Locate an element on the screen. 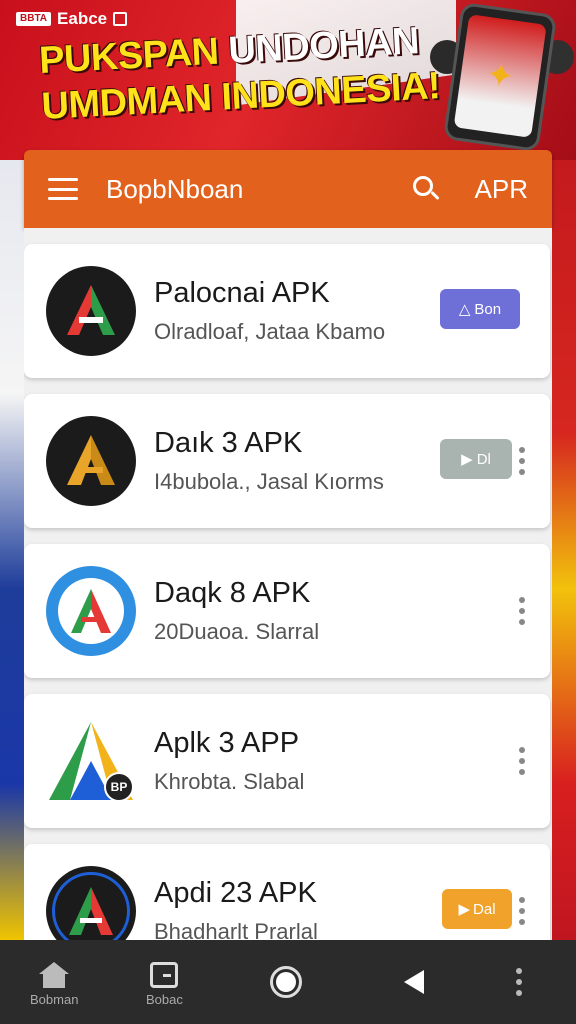 This screenshot has height=1024, width=576. play-button: ▶ Dl is located at coordinates (476, 459).